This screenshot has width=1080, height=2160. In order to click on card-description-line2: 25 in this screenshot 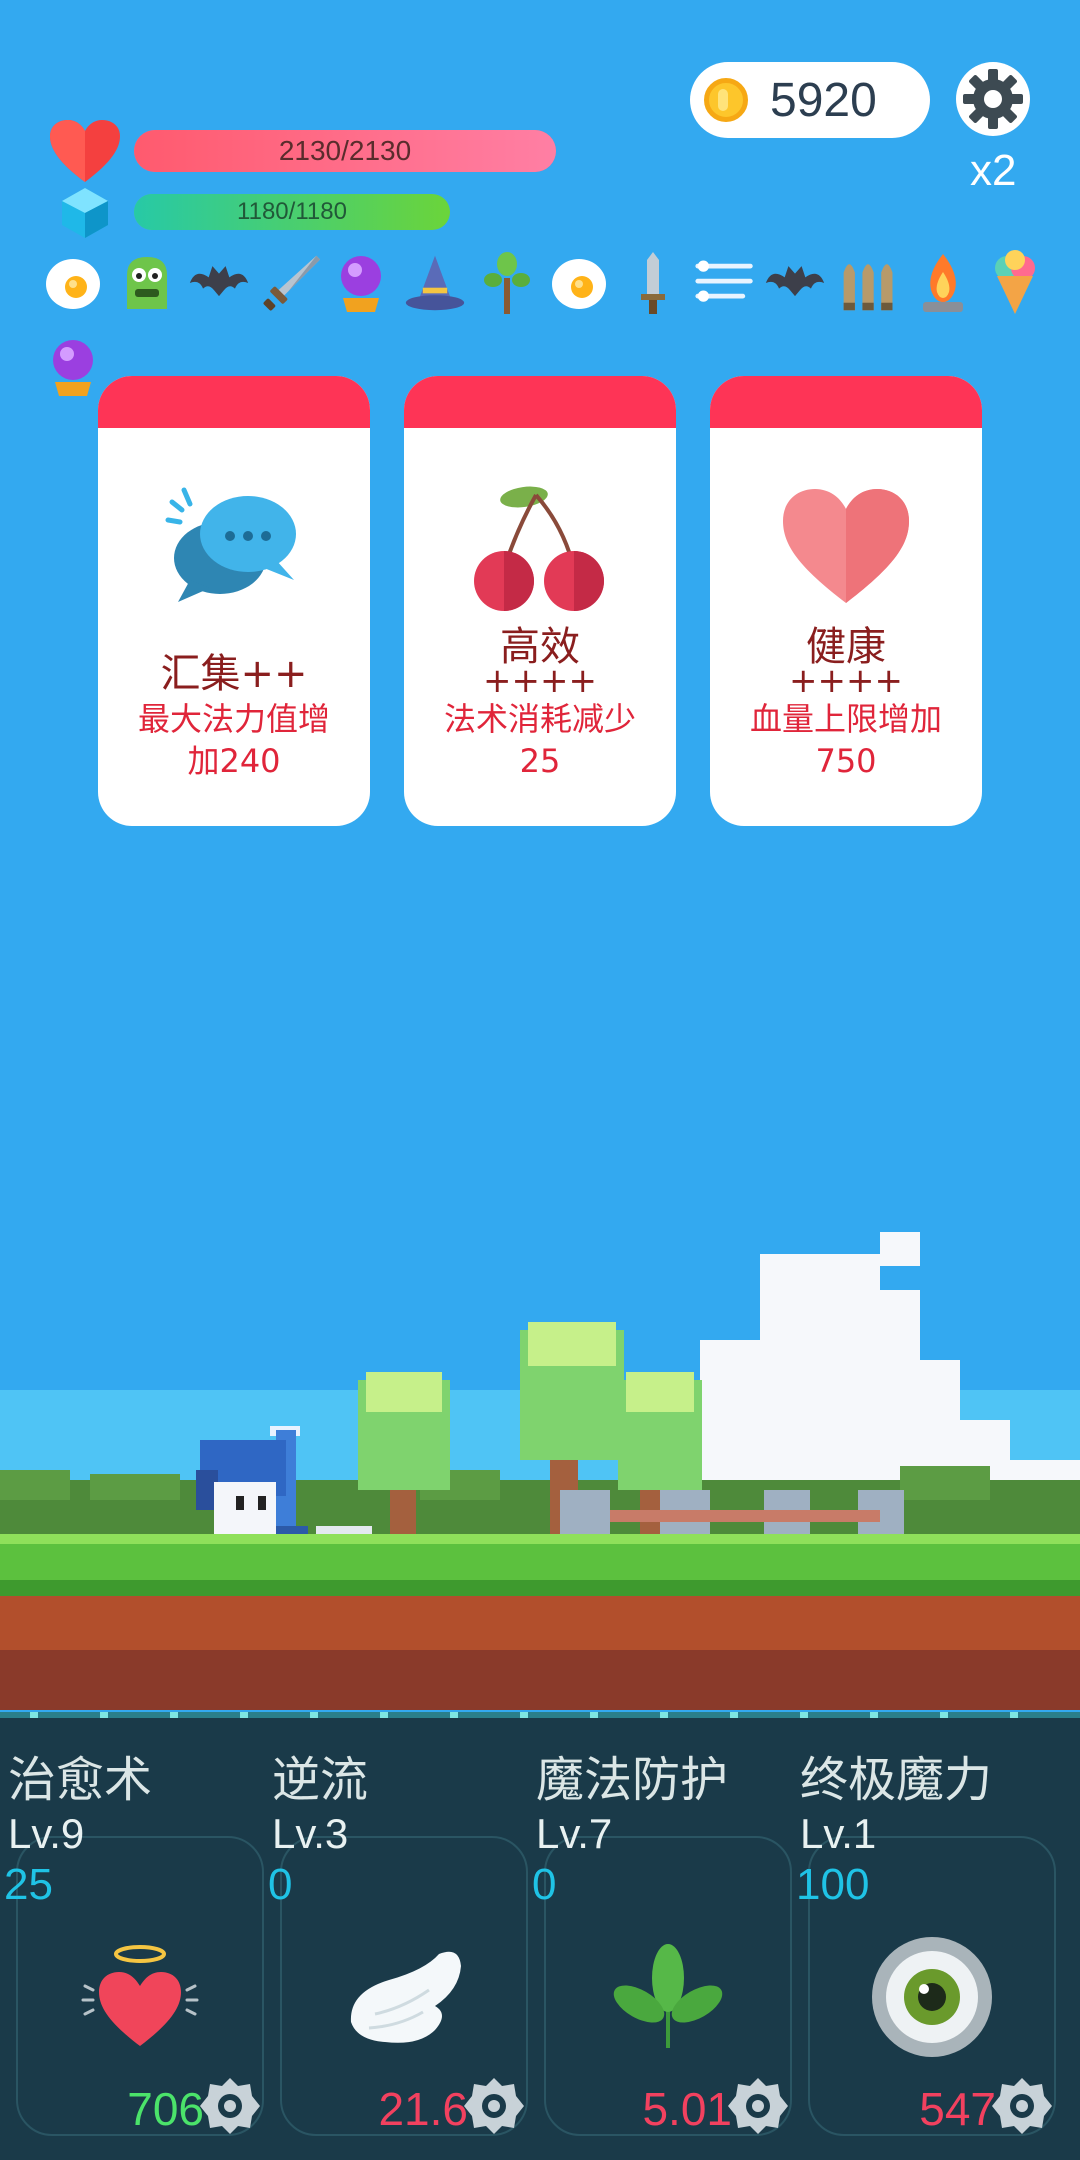, I will do `click(540, 761)`.